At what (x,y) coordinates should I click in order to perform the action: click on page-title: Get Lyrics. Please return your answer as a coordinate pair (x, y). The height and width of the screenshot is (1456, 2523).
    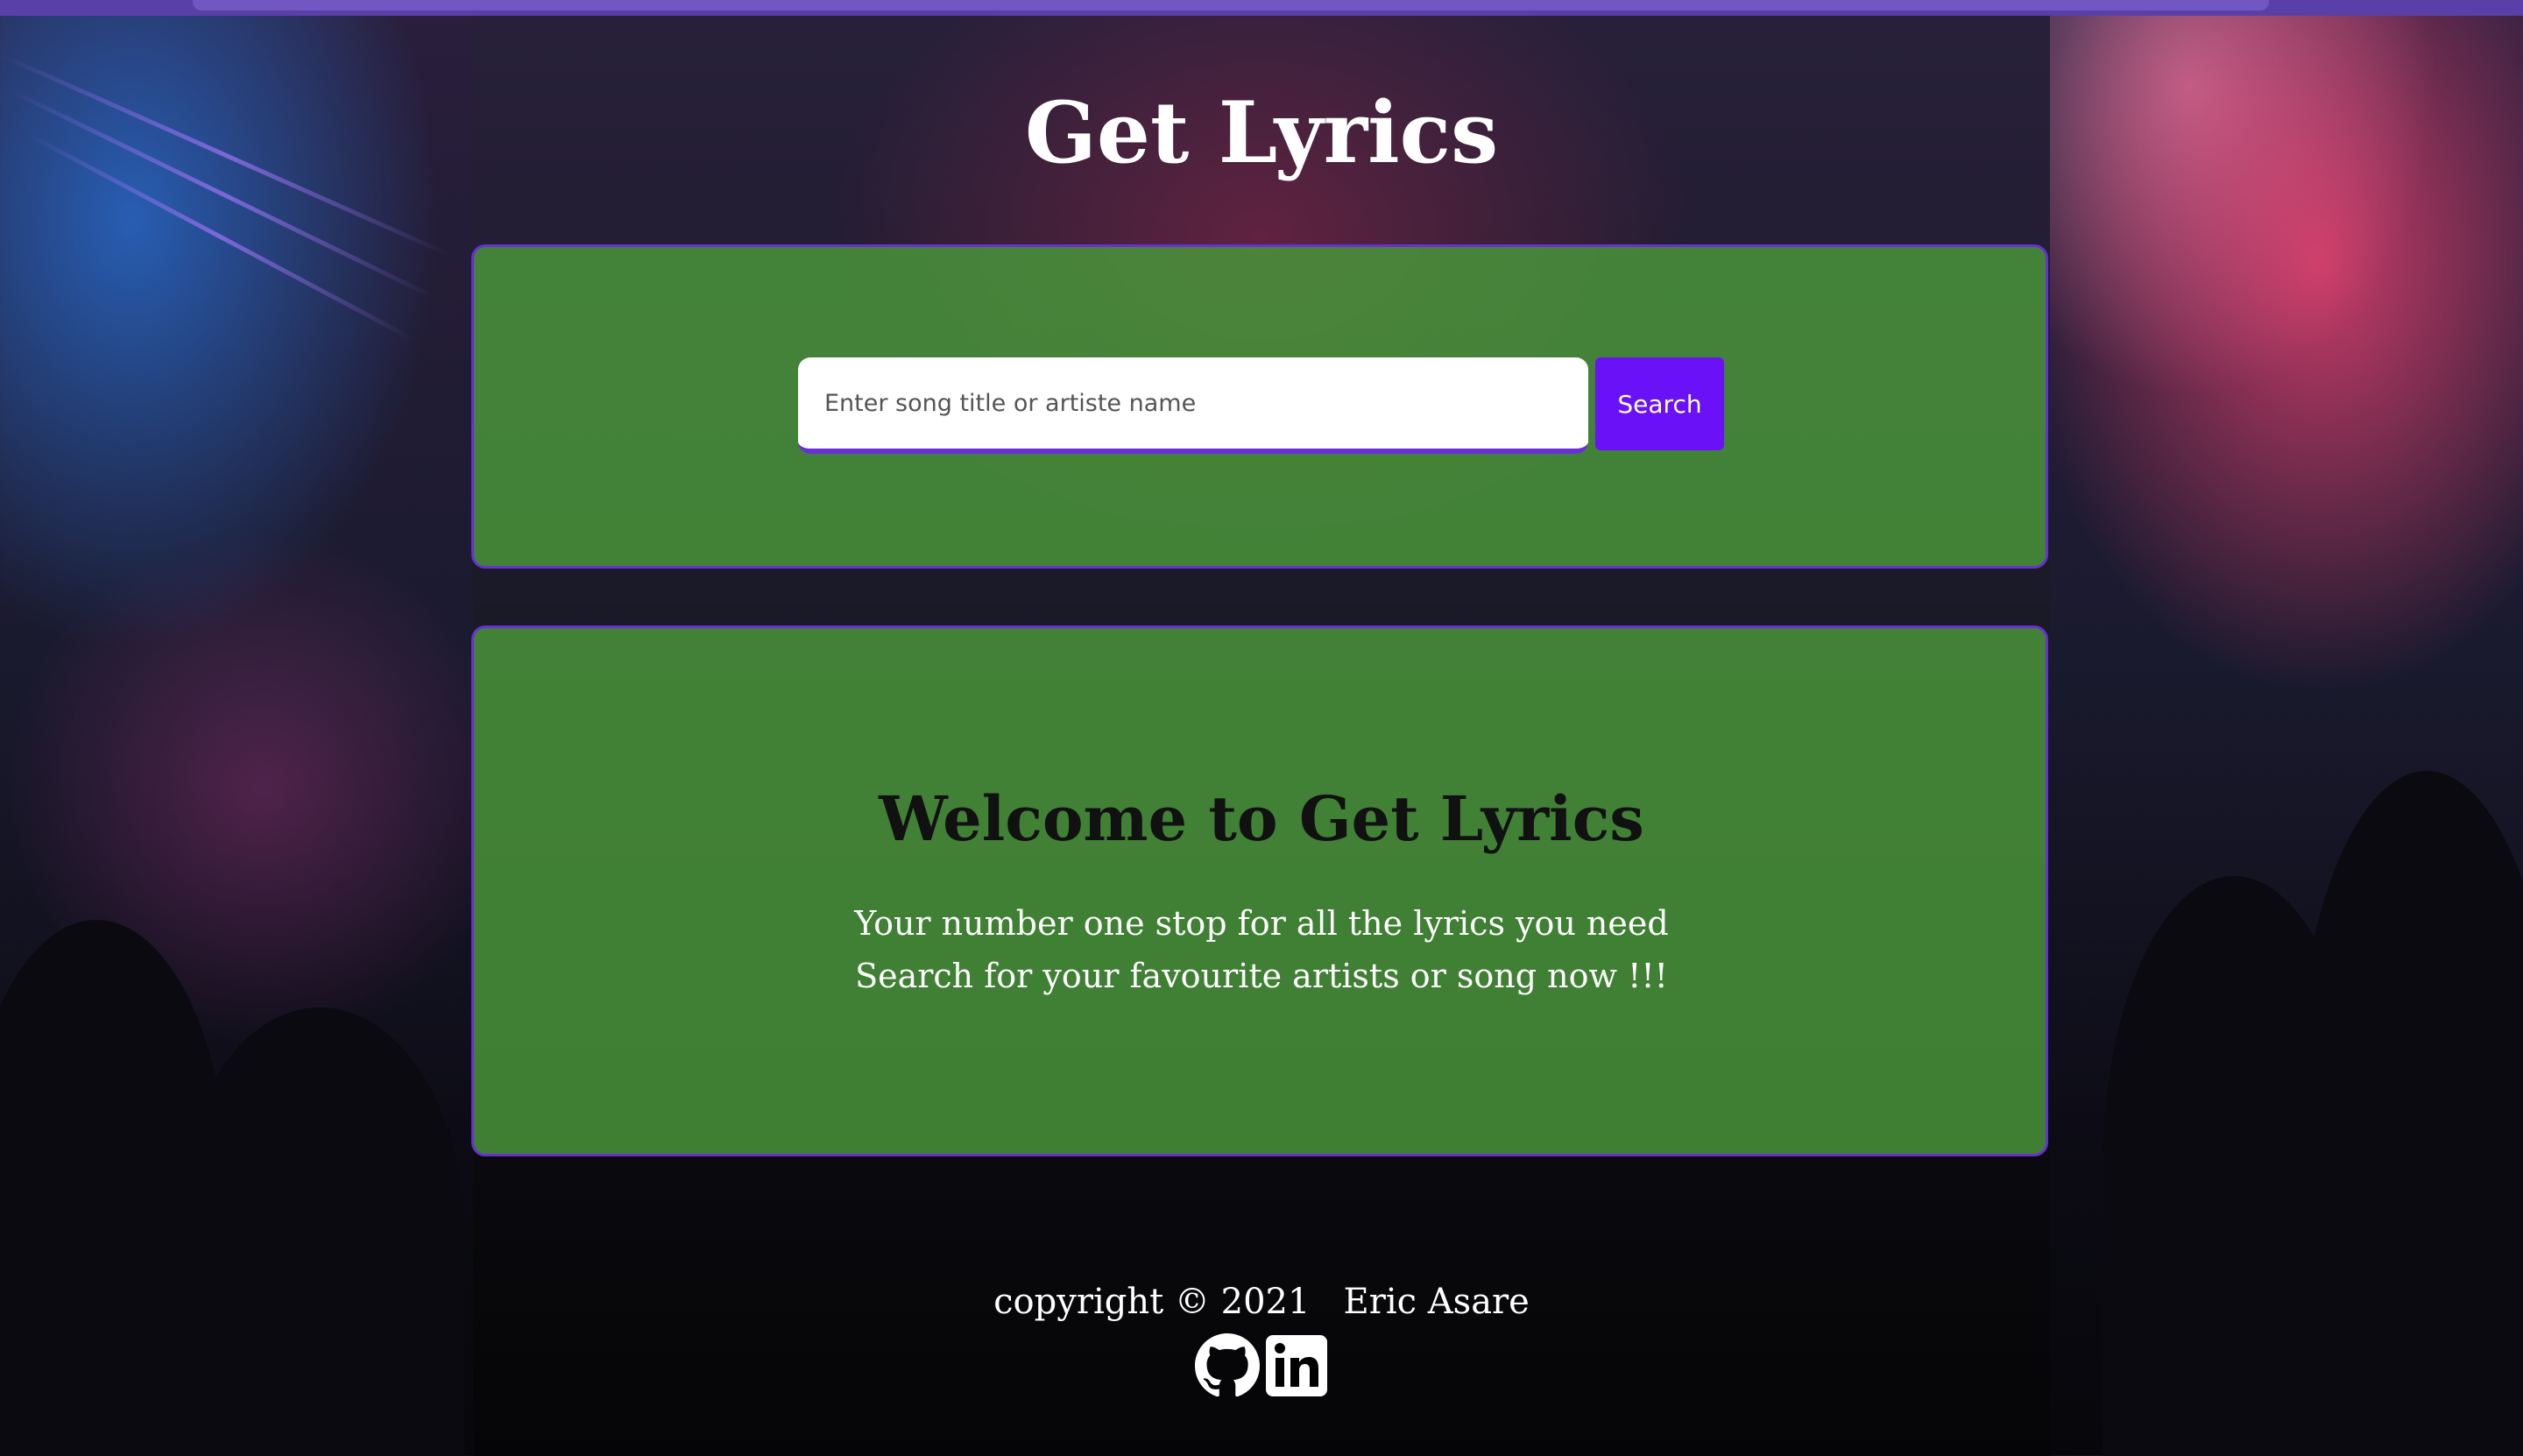
    Looking at the image, I should click on (1261, 132).